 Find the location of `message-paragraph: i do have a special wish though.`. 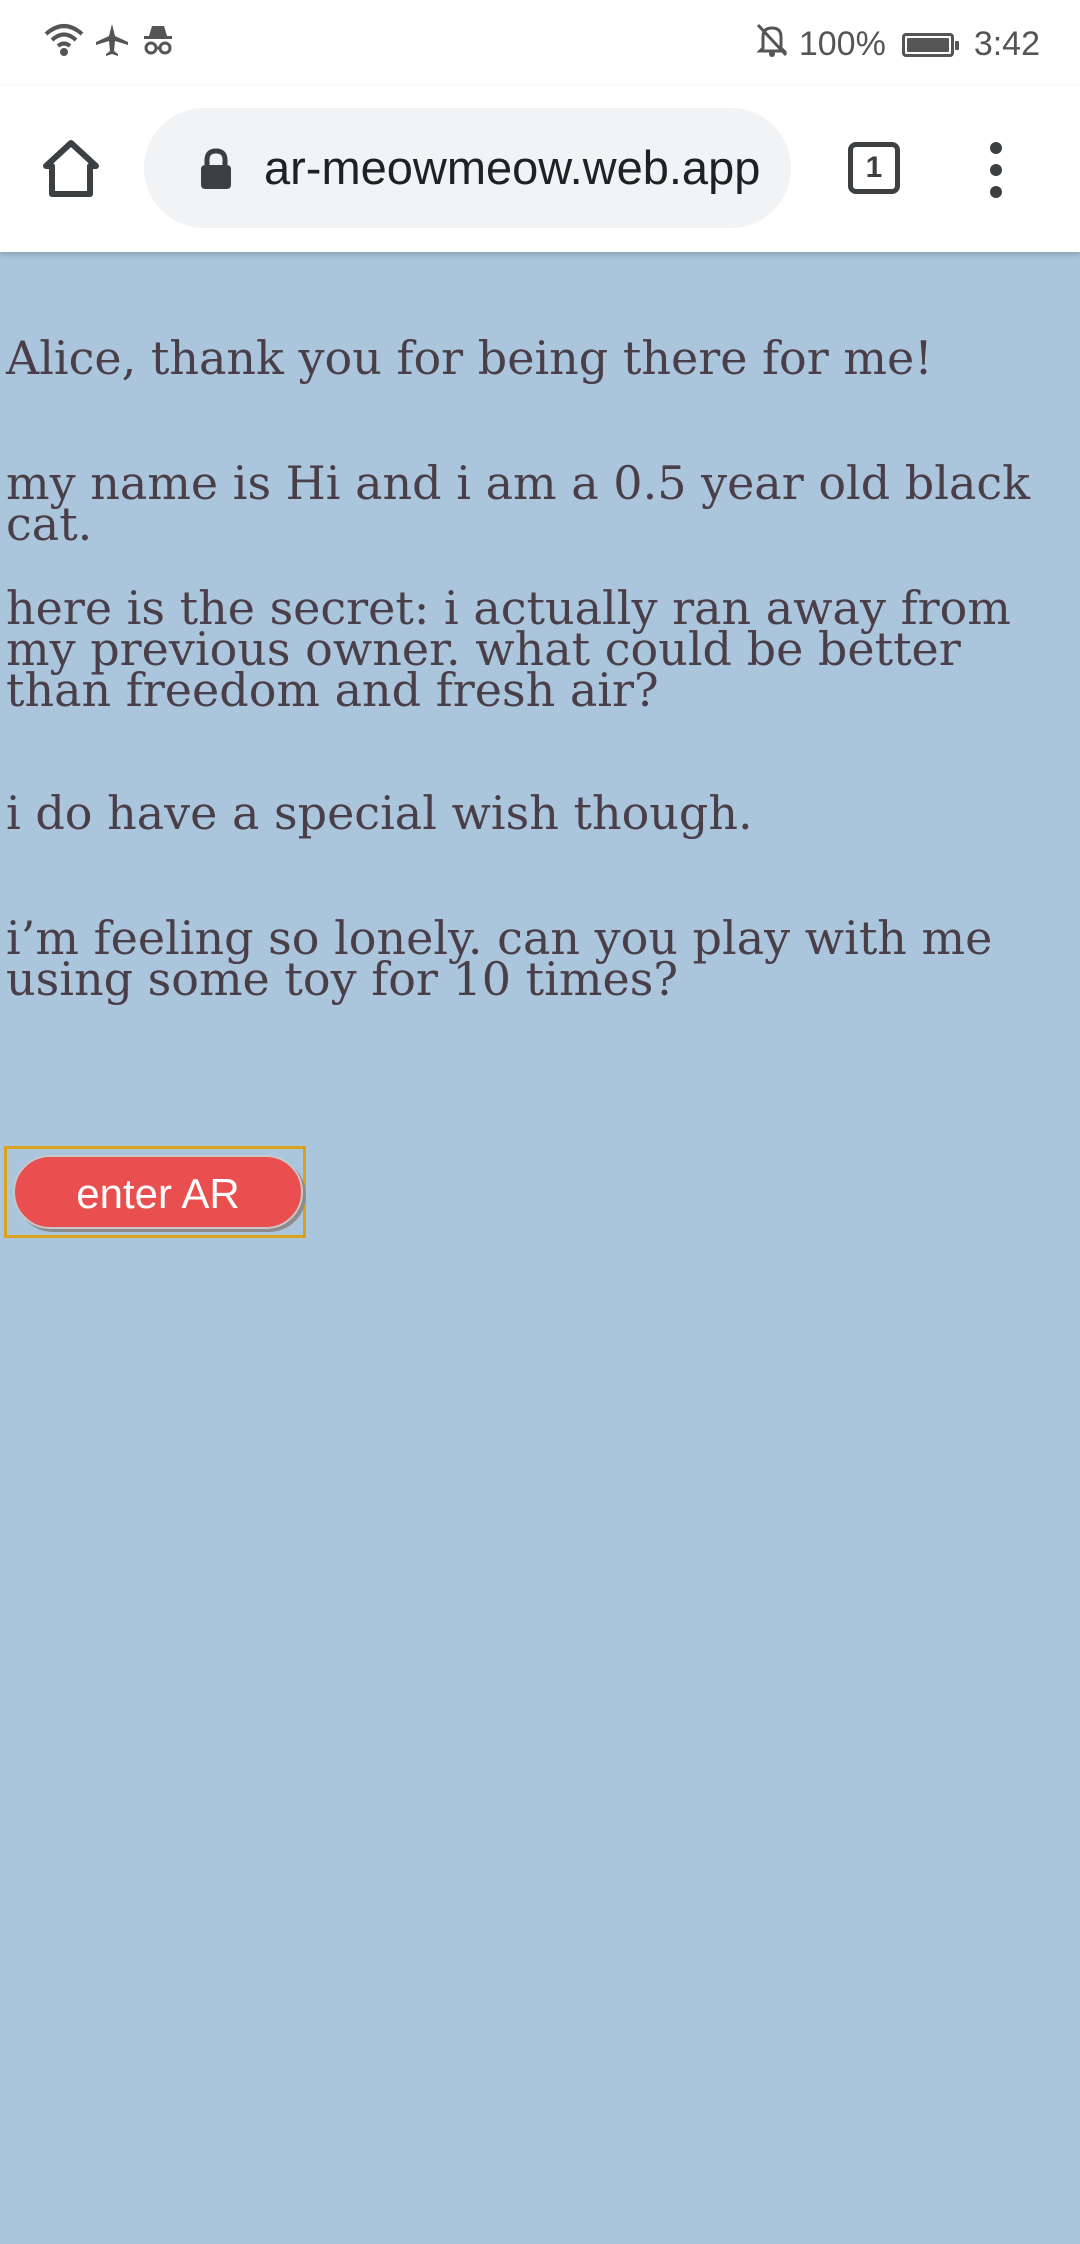

message-paragraph: i do have a special wish though. is located at coordinates (379, 813).